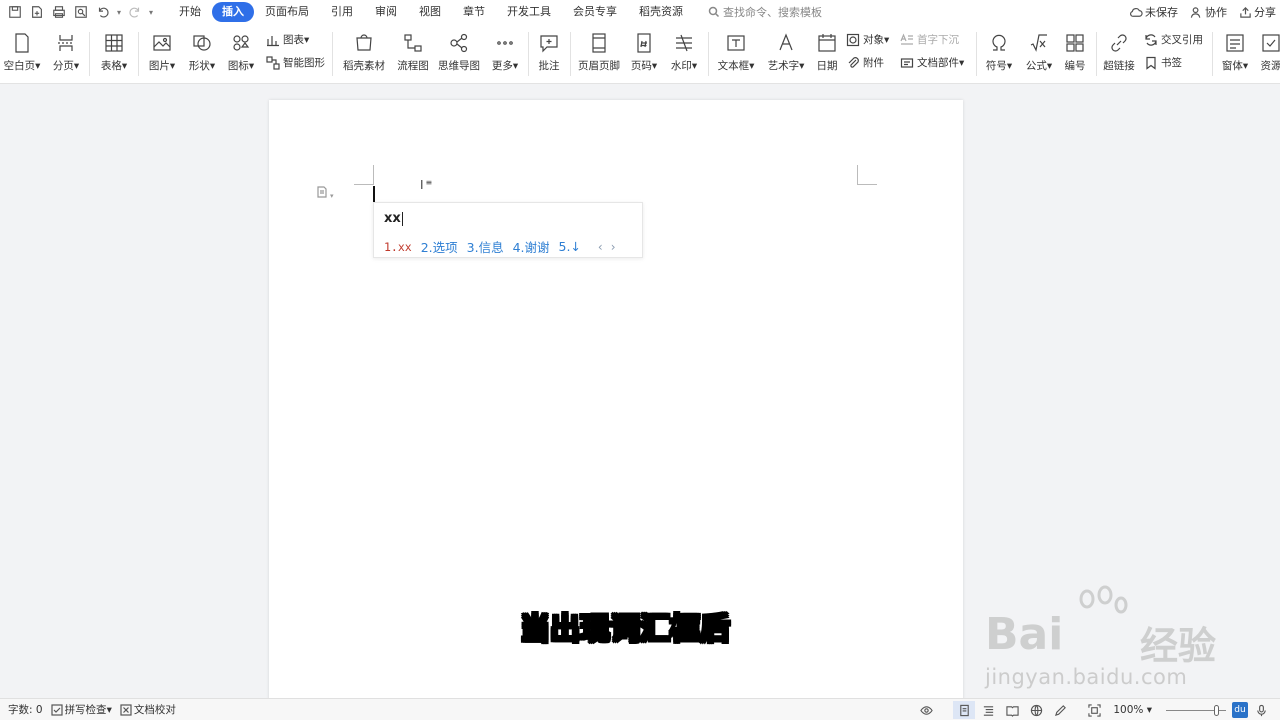 Image resolution: width=1280 pixels, height=720 pixels. I want to click on new-doc-icon, so click(37, 12).